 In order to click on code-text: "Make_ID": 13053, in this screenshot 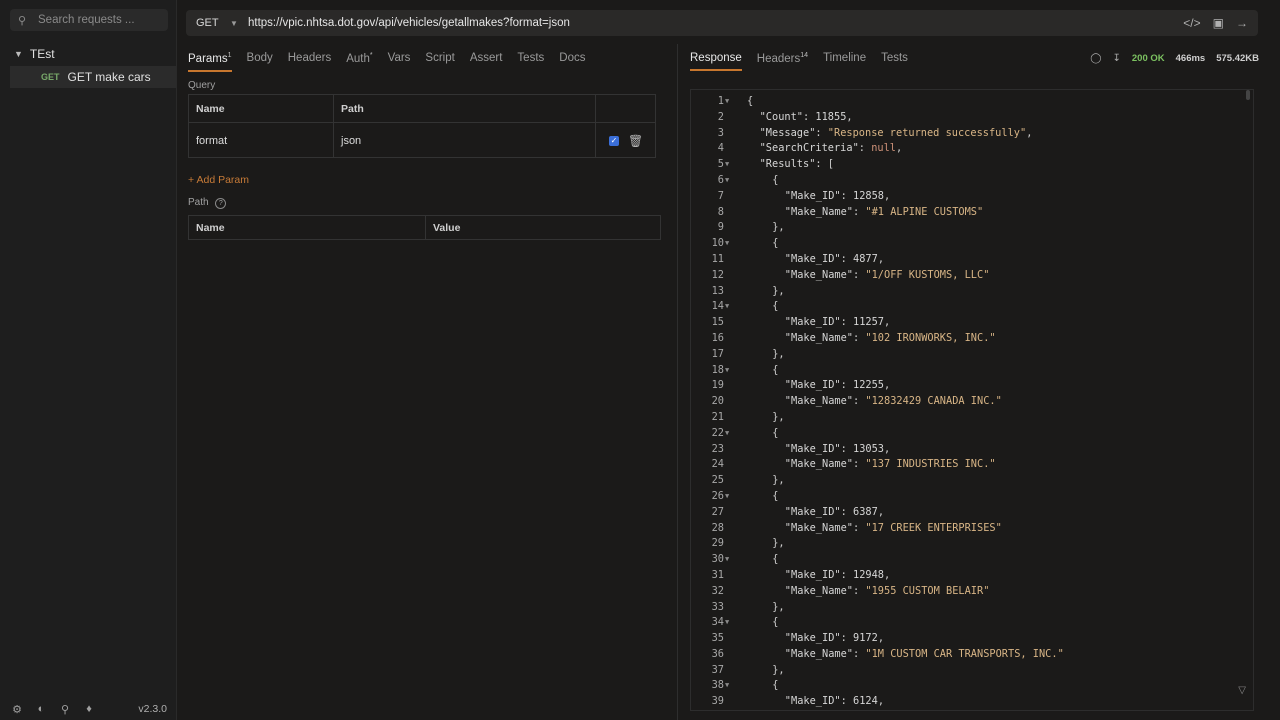, I will do `click(837, 450)`.